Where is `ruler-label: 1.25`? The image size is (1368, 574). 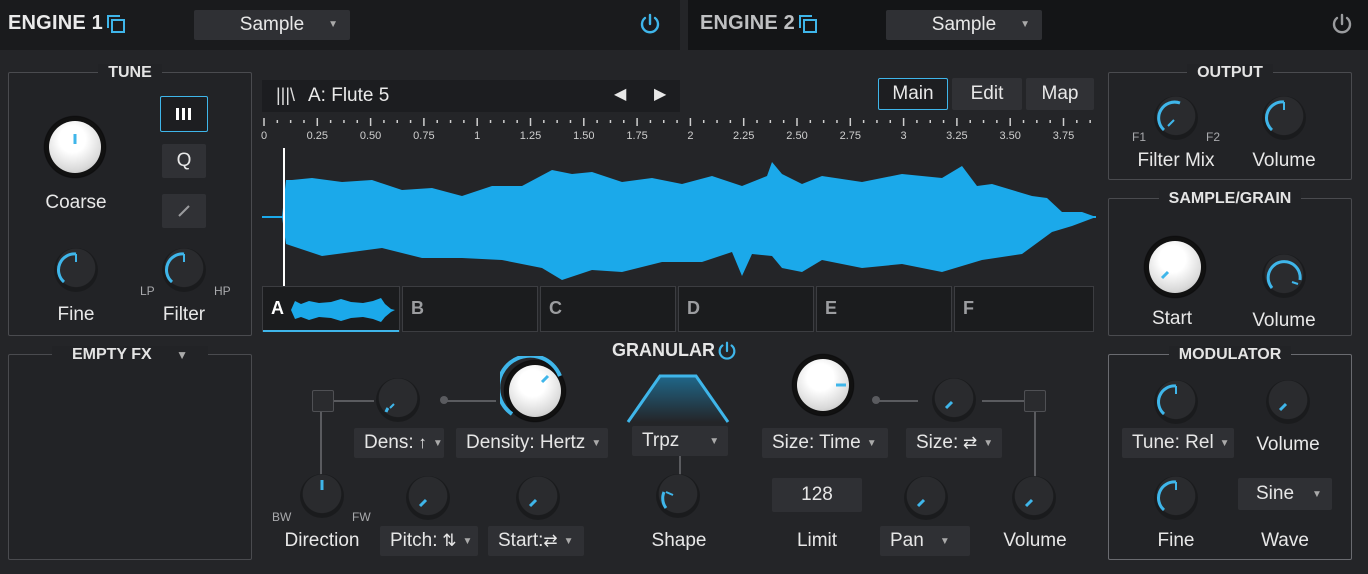
ruler-label: 1.25 is located at coordinates (530, 136).